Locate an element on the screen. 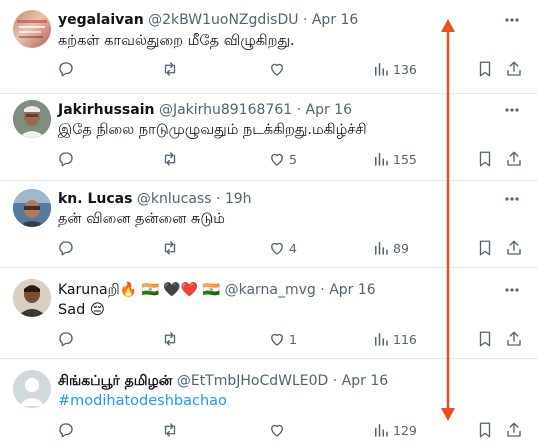  view-count: 155 is located at coordinates (405, 159).